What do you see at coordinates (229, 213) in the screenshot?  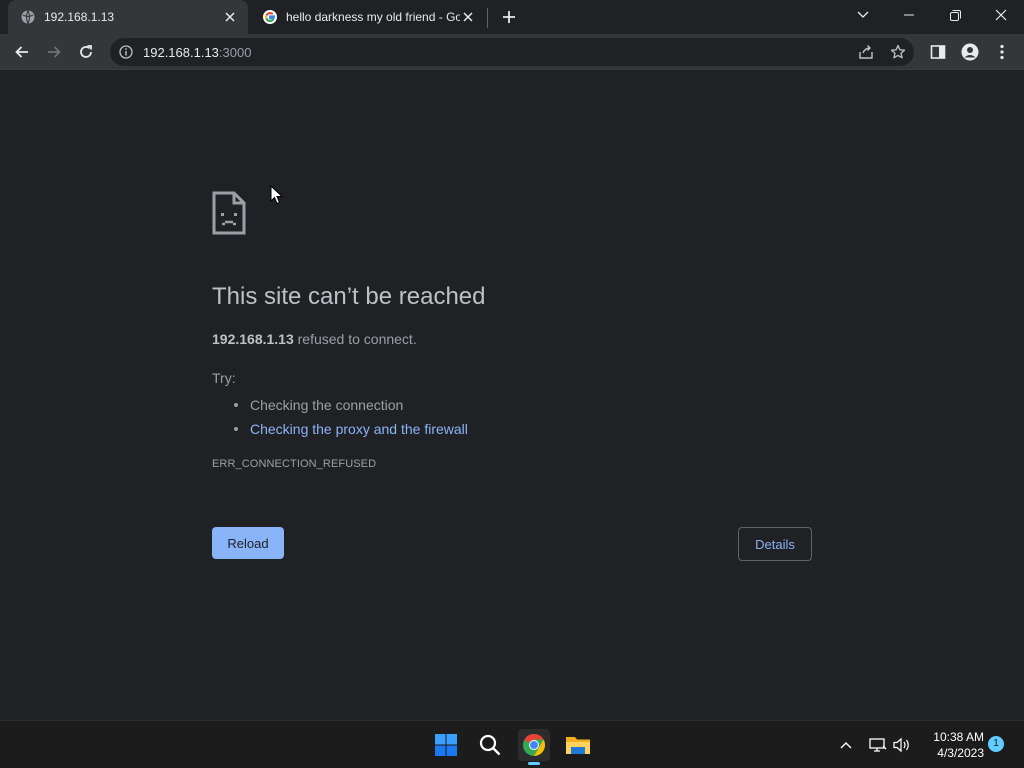 I see `sad-page-icon` at bounding box center [229, 213].